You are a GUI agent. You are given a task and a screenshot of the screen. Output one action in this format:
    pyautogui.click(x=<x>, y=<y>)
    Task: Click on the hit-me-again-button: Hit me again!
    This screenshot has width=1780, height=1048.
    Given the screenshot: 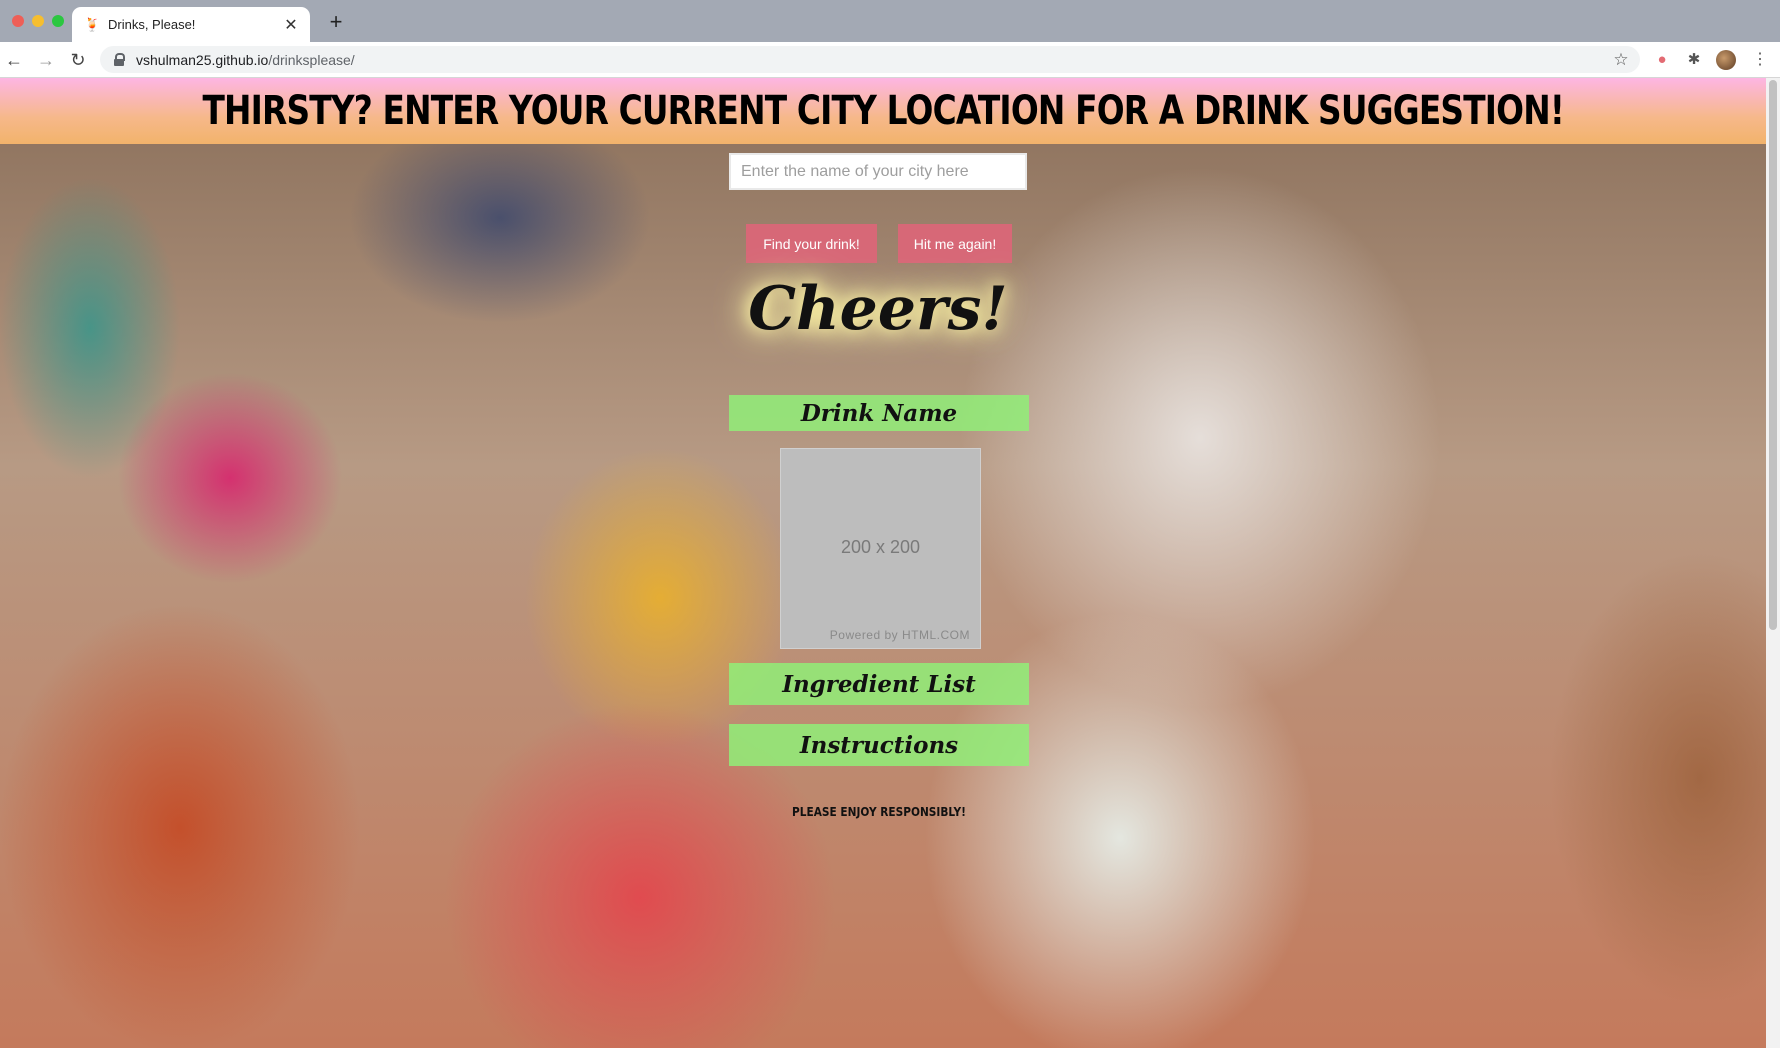 What is the action you would take?
    pyautogui.click(x=955, y=243)
    